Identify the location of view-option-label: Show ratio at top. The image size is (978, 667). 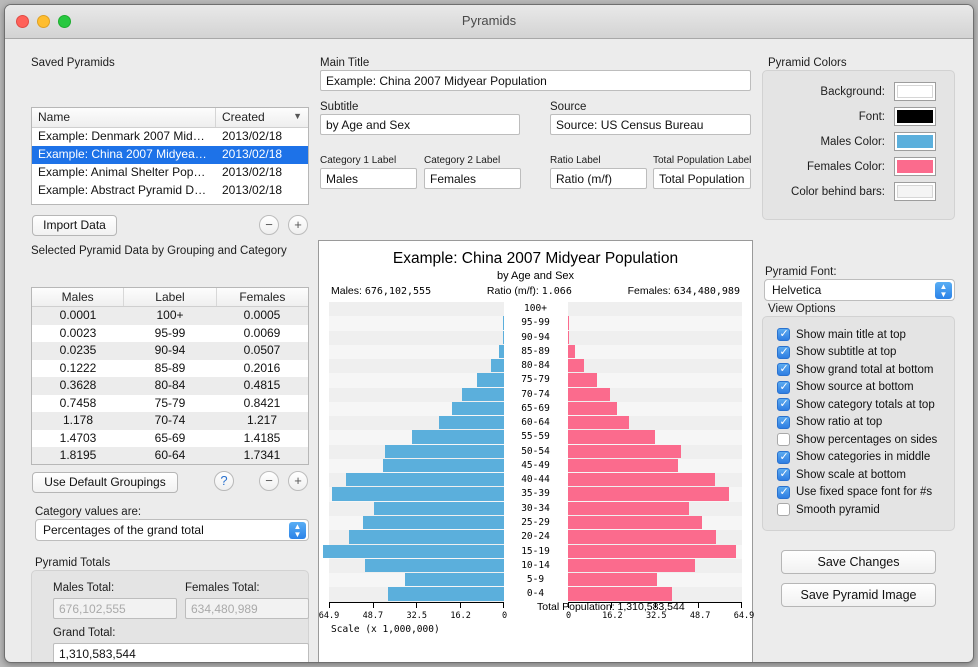
(839, 422).